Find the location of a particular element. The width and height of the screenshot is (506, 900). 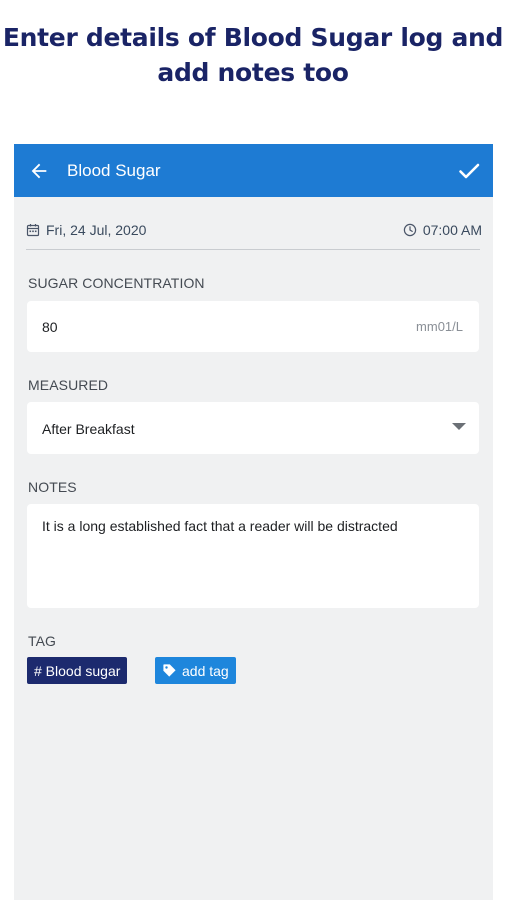

tag-chip-blood-sugar: # Blood sugar is located at coordinates (77, 670).